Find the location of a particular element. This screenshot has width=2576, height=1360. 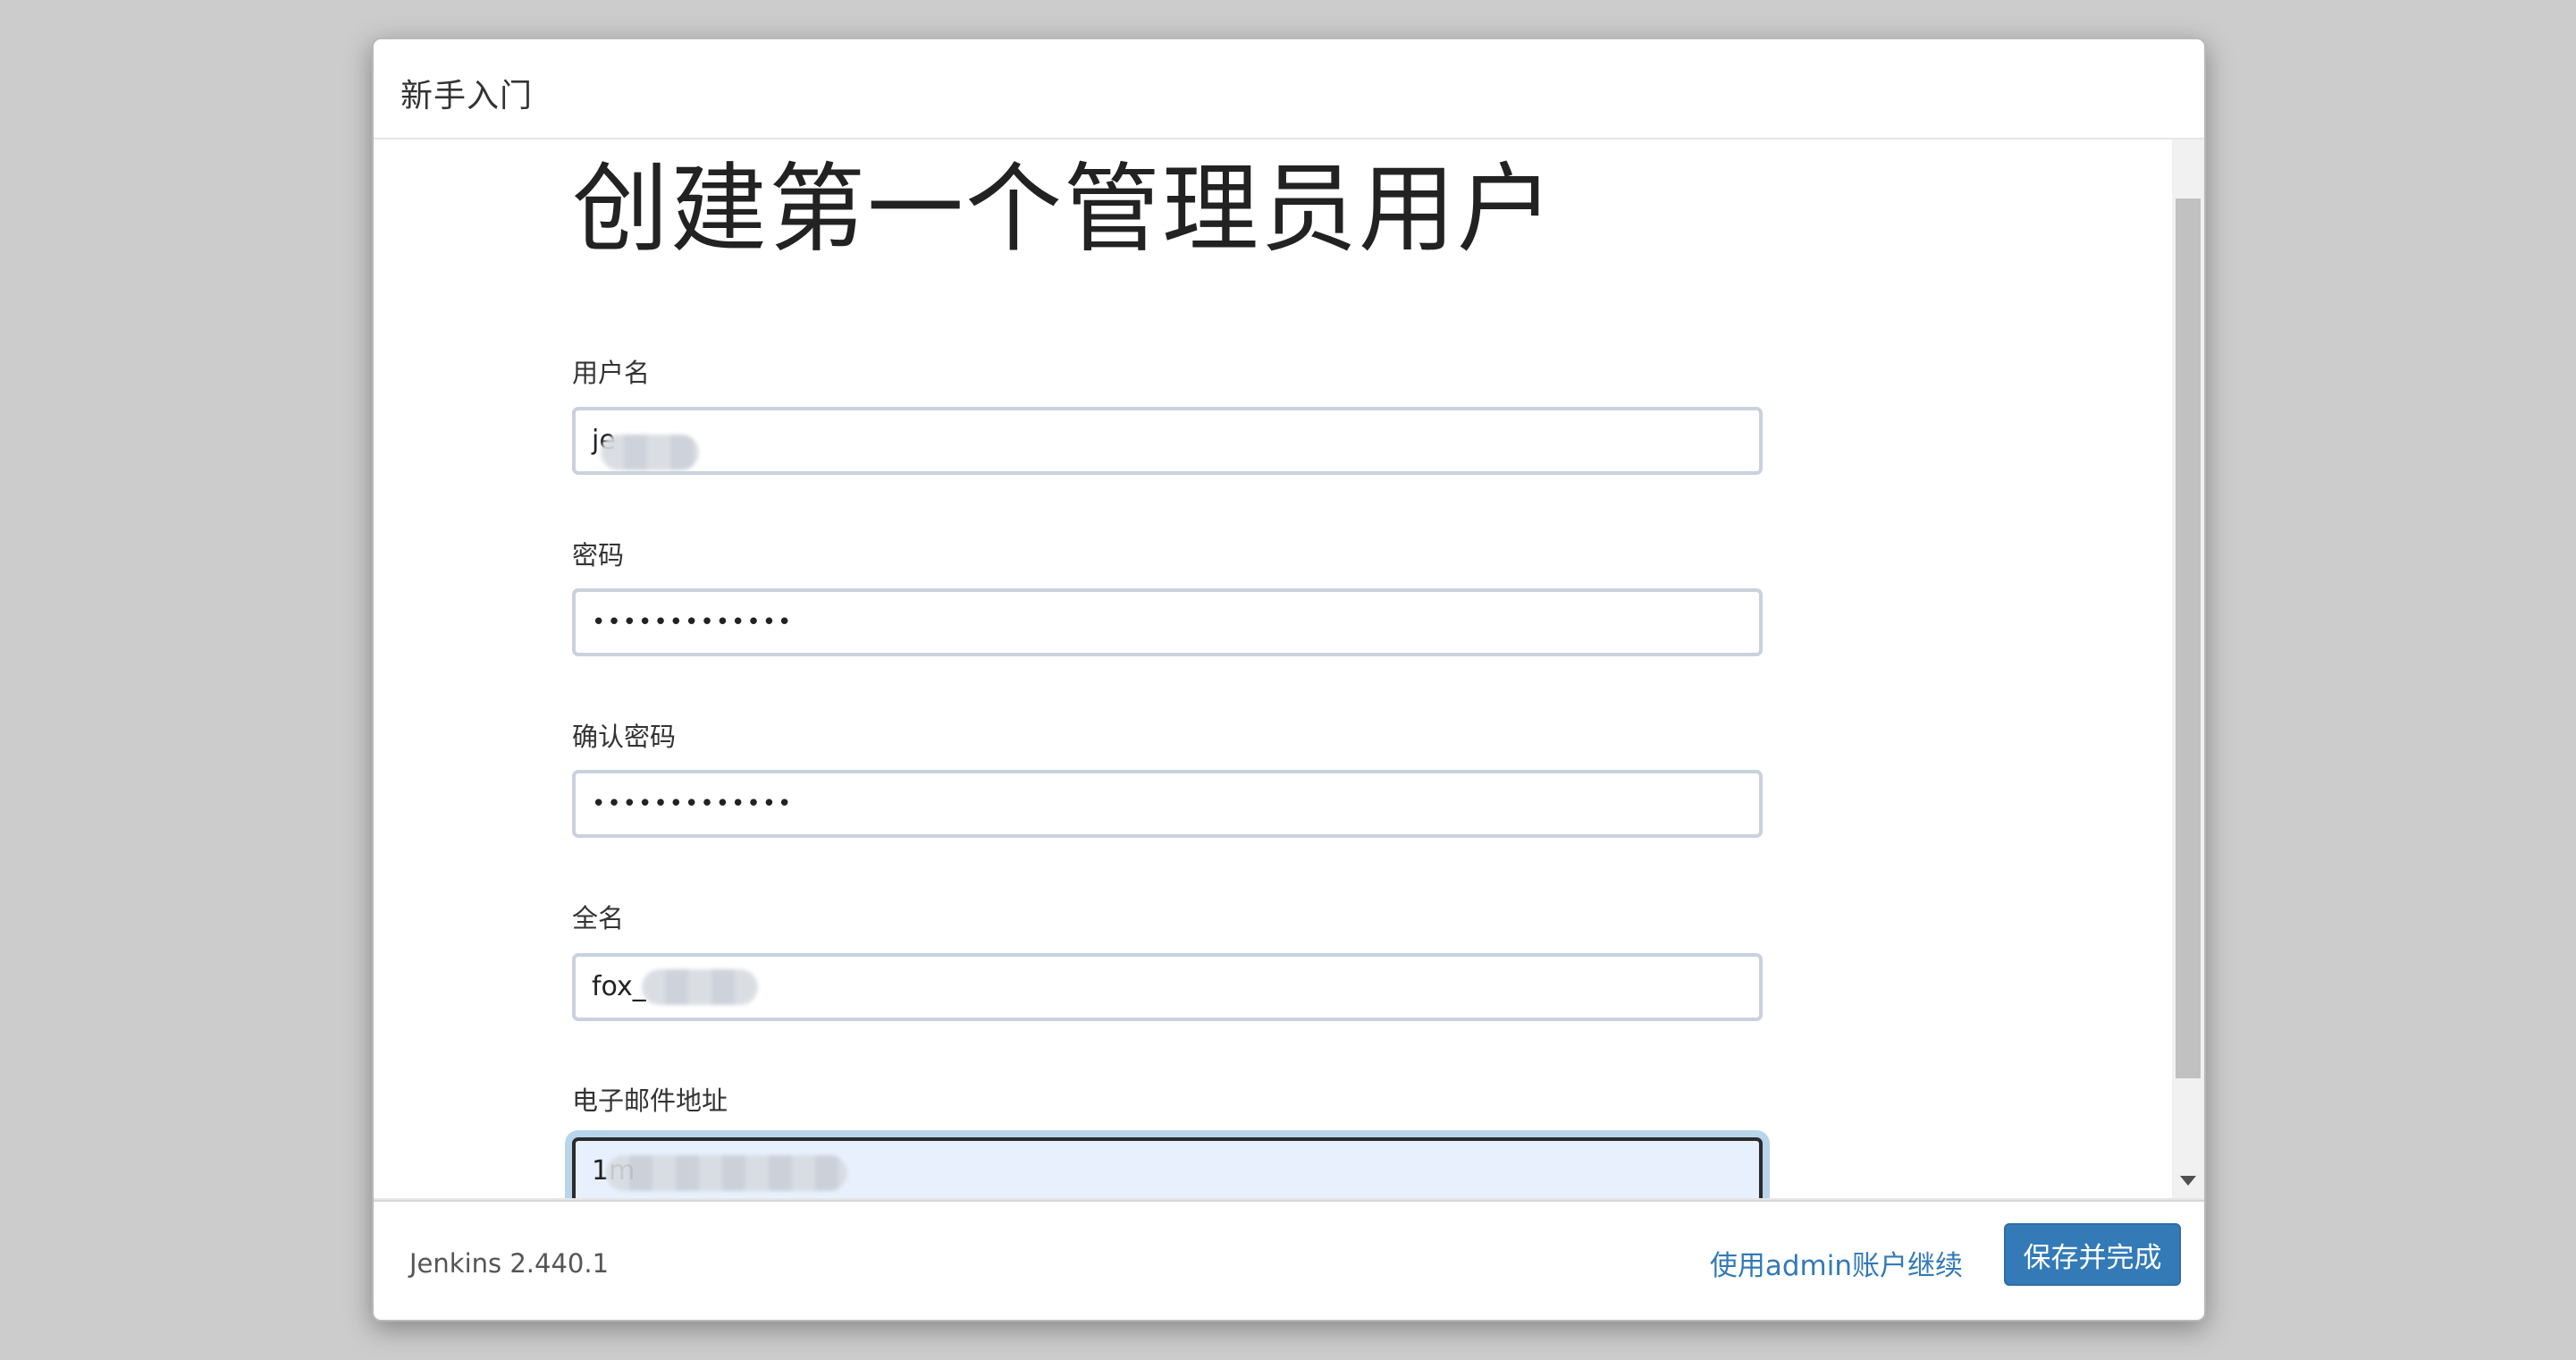

confirm-password-value: ••••••••••••• is located at coordinates (693, 803).